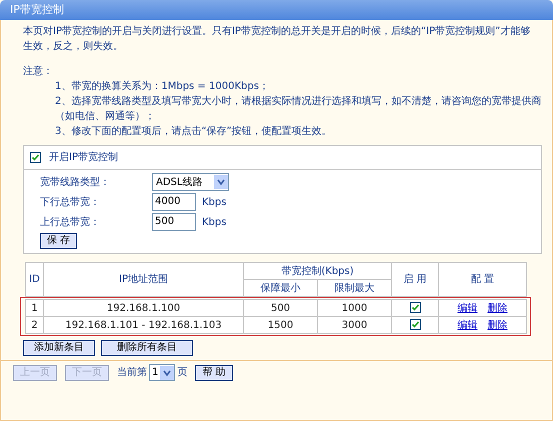 The height and width of the screenshot is (421, 553). Describe the element at coordinates (35, 325) in the screenshot. I see `table-cell: 2` at that location.